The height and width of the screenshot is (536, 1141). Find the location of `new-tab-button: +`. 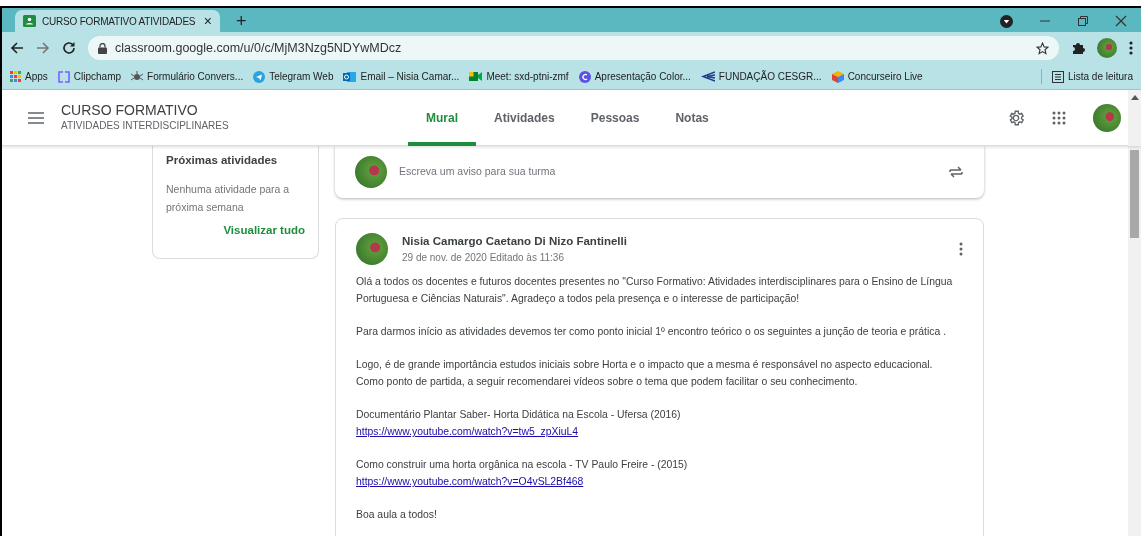

new-tab-button: + is located at coordinates (241, 21).